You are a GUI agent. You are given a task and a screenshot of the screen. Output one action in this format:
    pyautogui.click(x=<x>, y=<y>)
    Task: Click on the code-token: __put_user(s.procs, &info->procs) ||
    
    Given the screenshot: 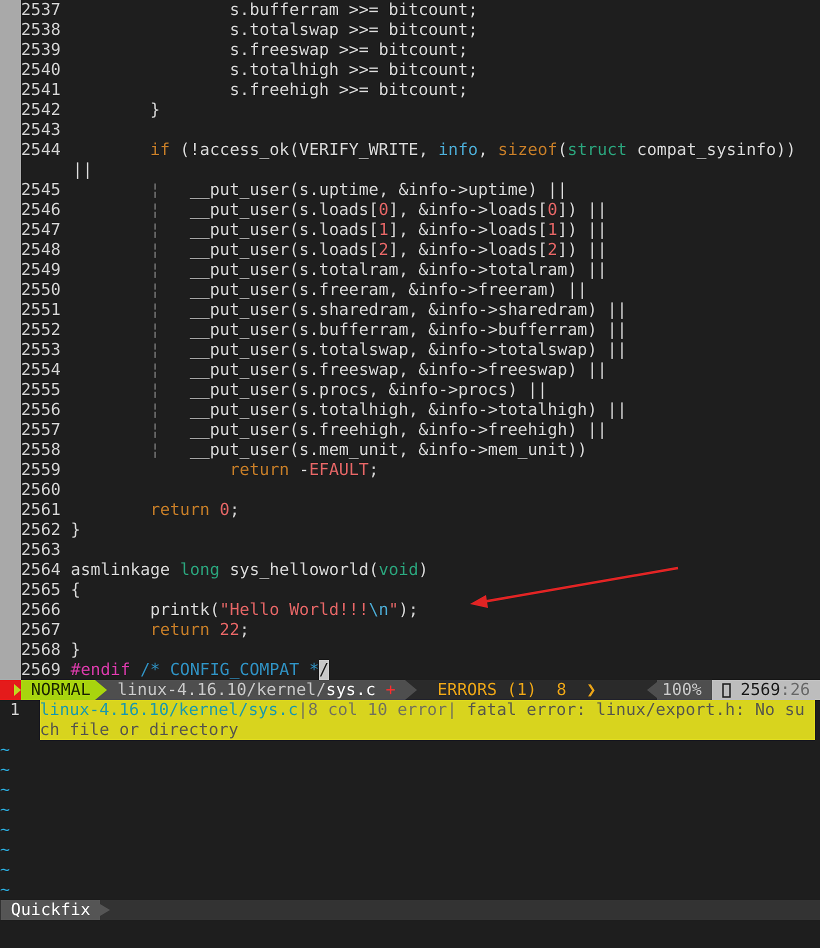 What is the action you would take?
    pyautogui.click(x=368, y=390)
    